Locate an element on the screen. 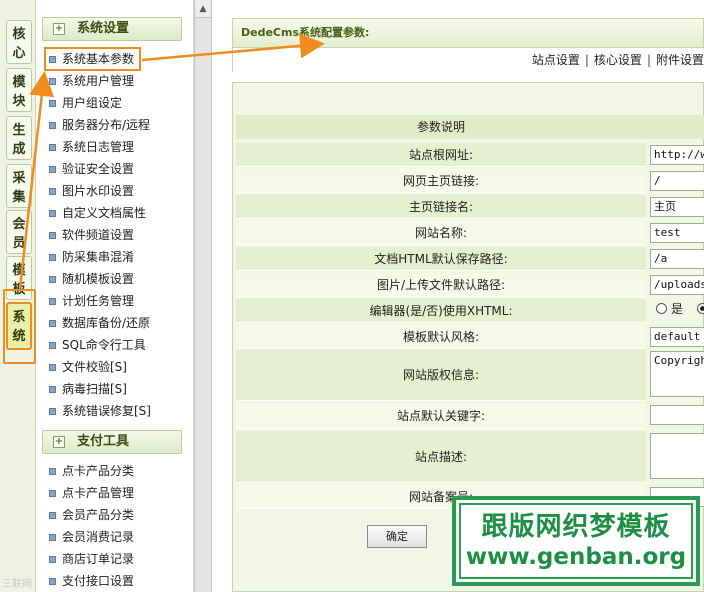 The image size is (704, 592). genban-watermark: 跟版网织梦模板 www.genban.org is located at coordinates (576, 541).